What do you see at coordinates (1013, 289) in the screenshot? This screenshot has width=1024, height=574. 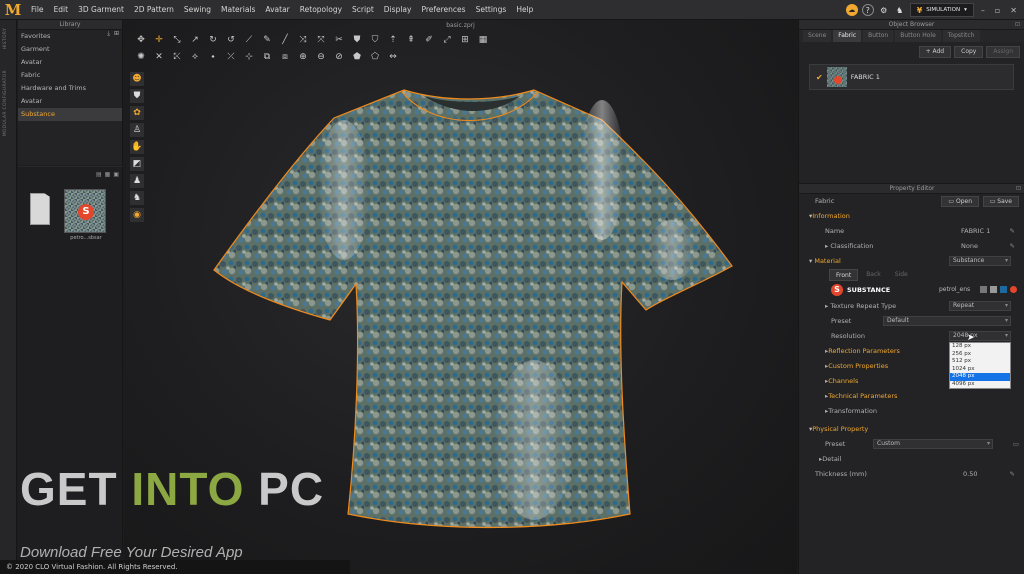 I see `remove-icon` at bounding box center [1013, 289].